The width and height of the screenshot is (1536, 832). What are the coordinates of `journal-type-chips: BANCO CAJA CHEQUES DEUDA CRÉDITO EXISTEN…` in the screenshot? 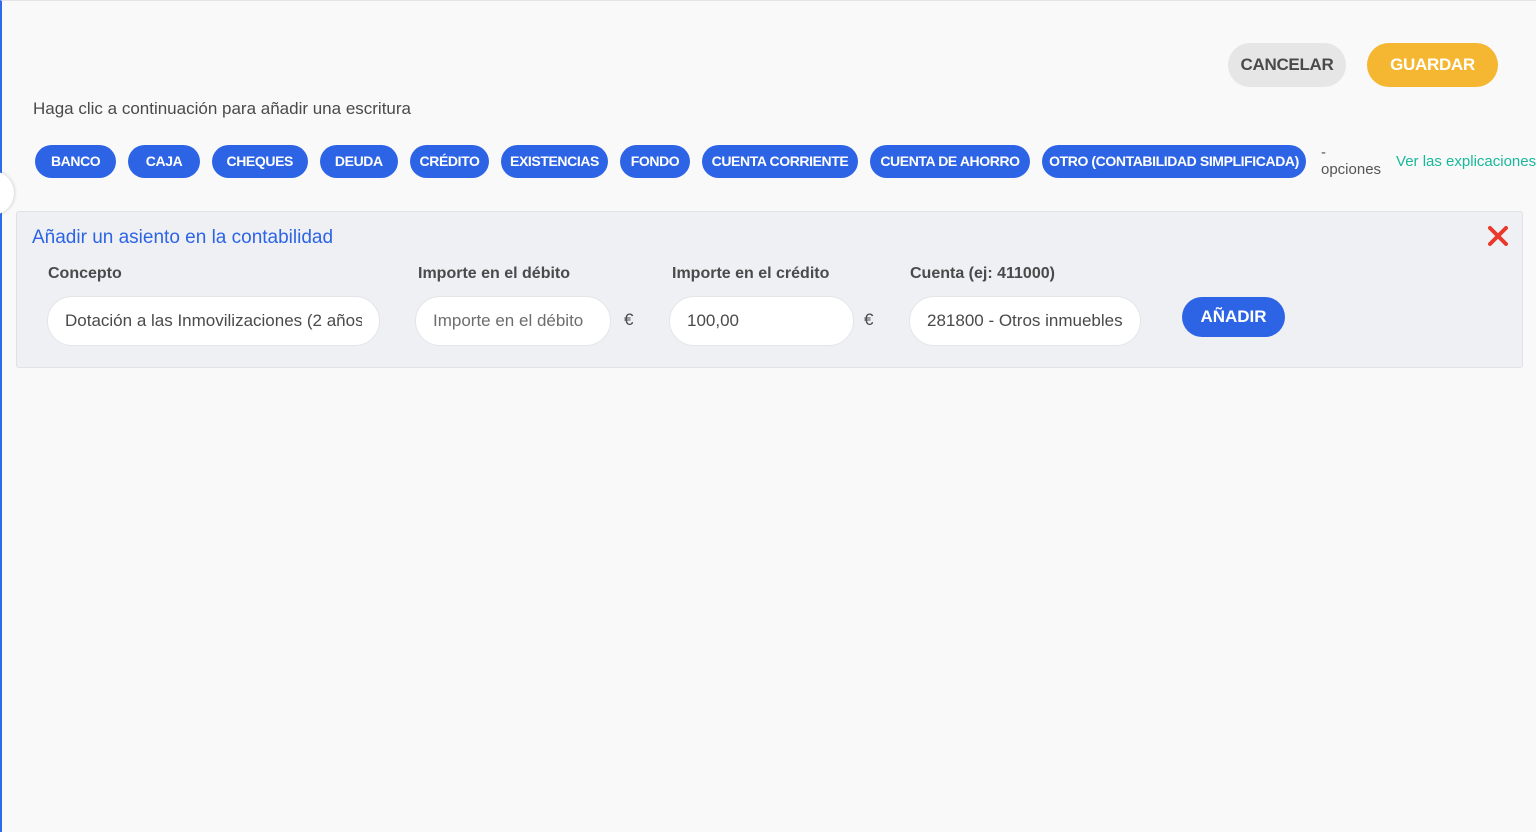 It's located at (785, 161).